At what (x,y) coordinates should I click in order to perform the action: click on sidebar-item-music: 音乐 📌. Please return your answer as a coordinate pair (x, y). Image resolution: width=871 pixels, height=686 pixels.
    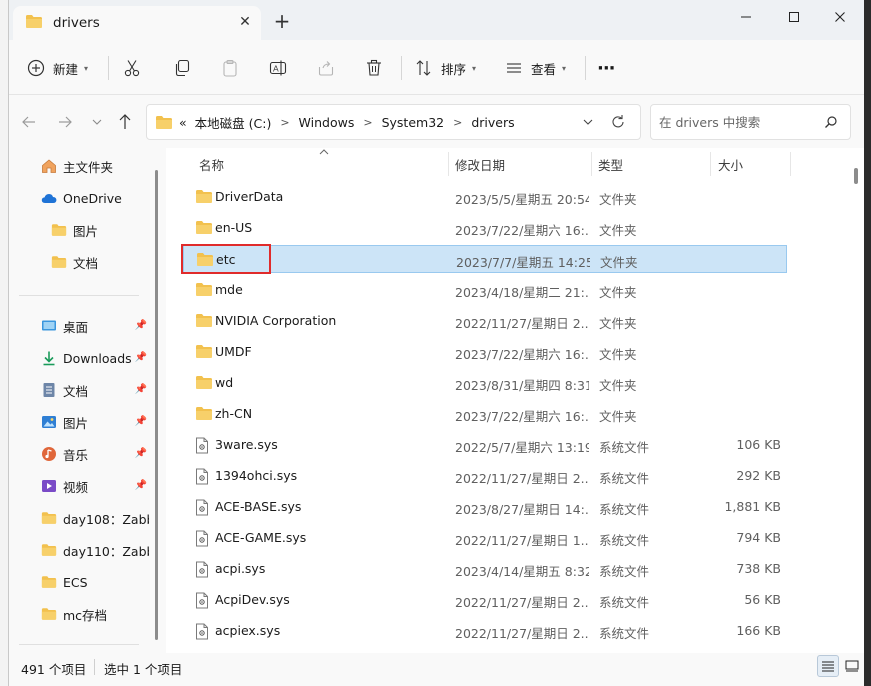
    Looking at the image, I should click on (94, 454).